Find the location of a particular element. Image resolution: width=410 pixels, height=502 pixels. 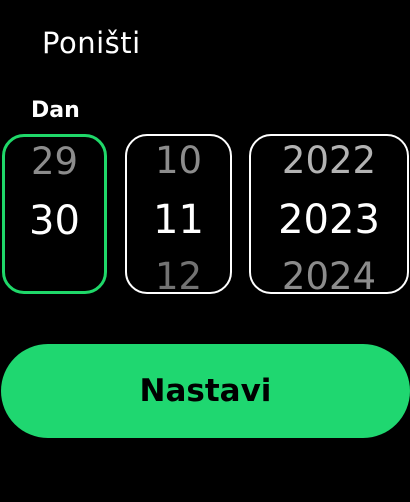

year-wheel: 2022 2023 2024 is located at coordinates (329, 214).